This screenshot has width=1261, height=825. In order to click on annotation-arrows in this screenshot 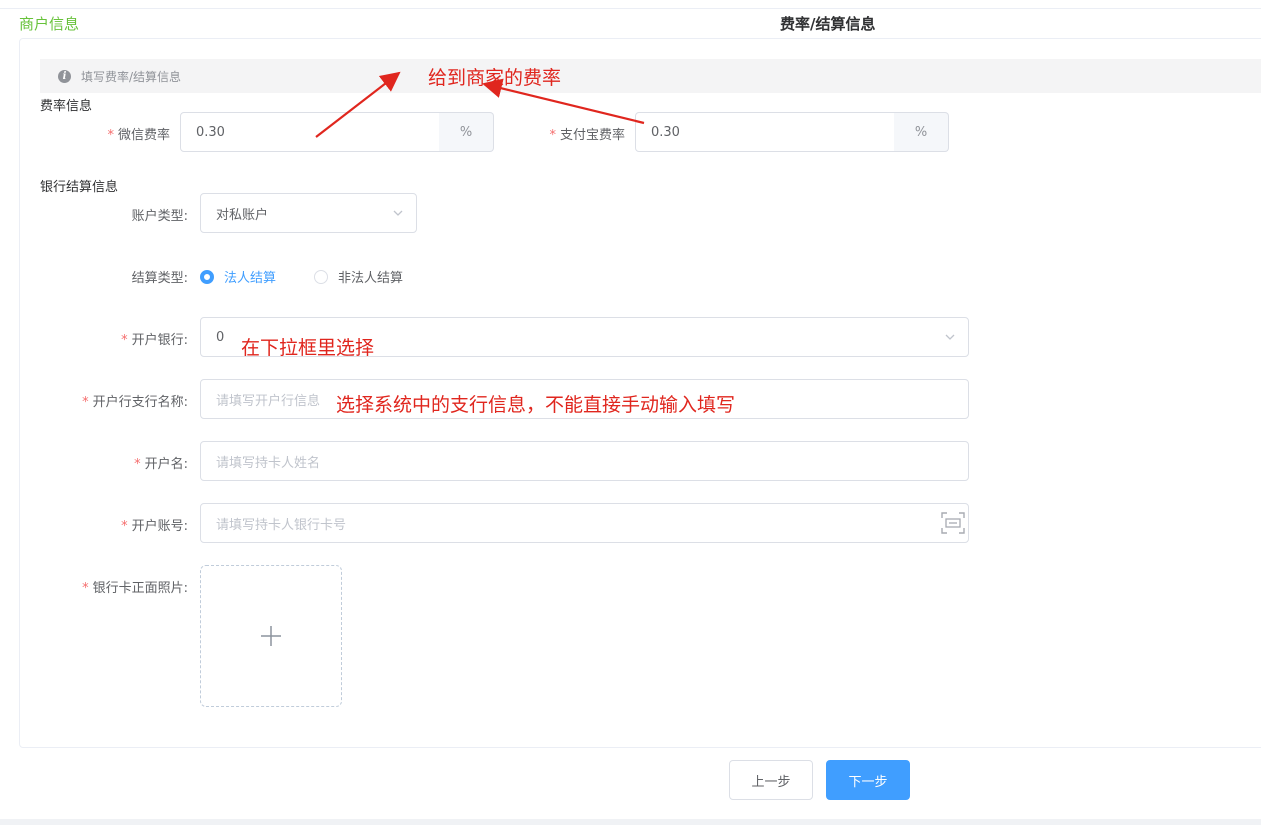, I will do `click(480, 104)`.